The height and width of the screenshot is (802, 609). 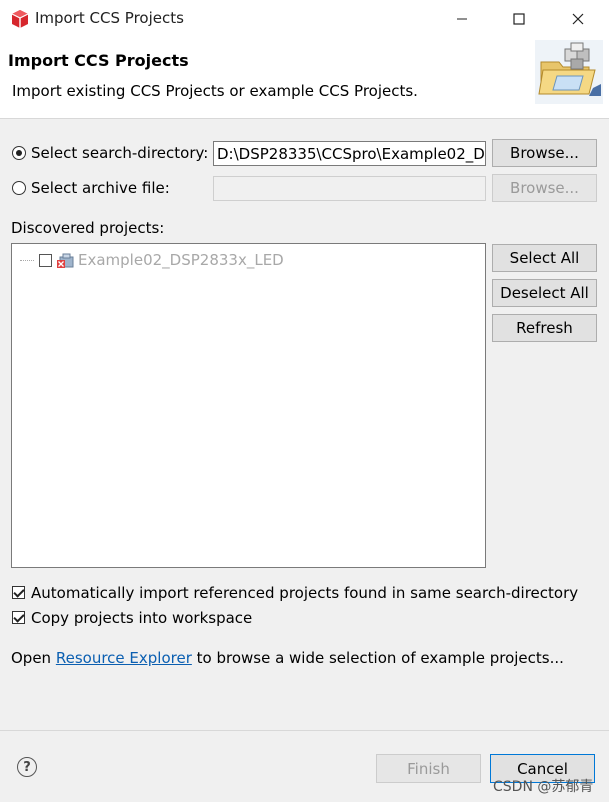 What do you see at coordinates (569, 72) in the screenshot?
I see `import-folder-icon` at bounding box center [569, 72].